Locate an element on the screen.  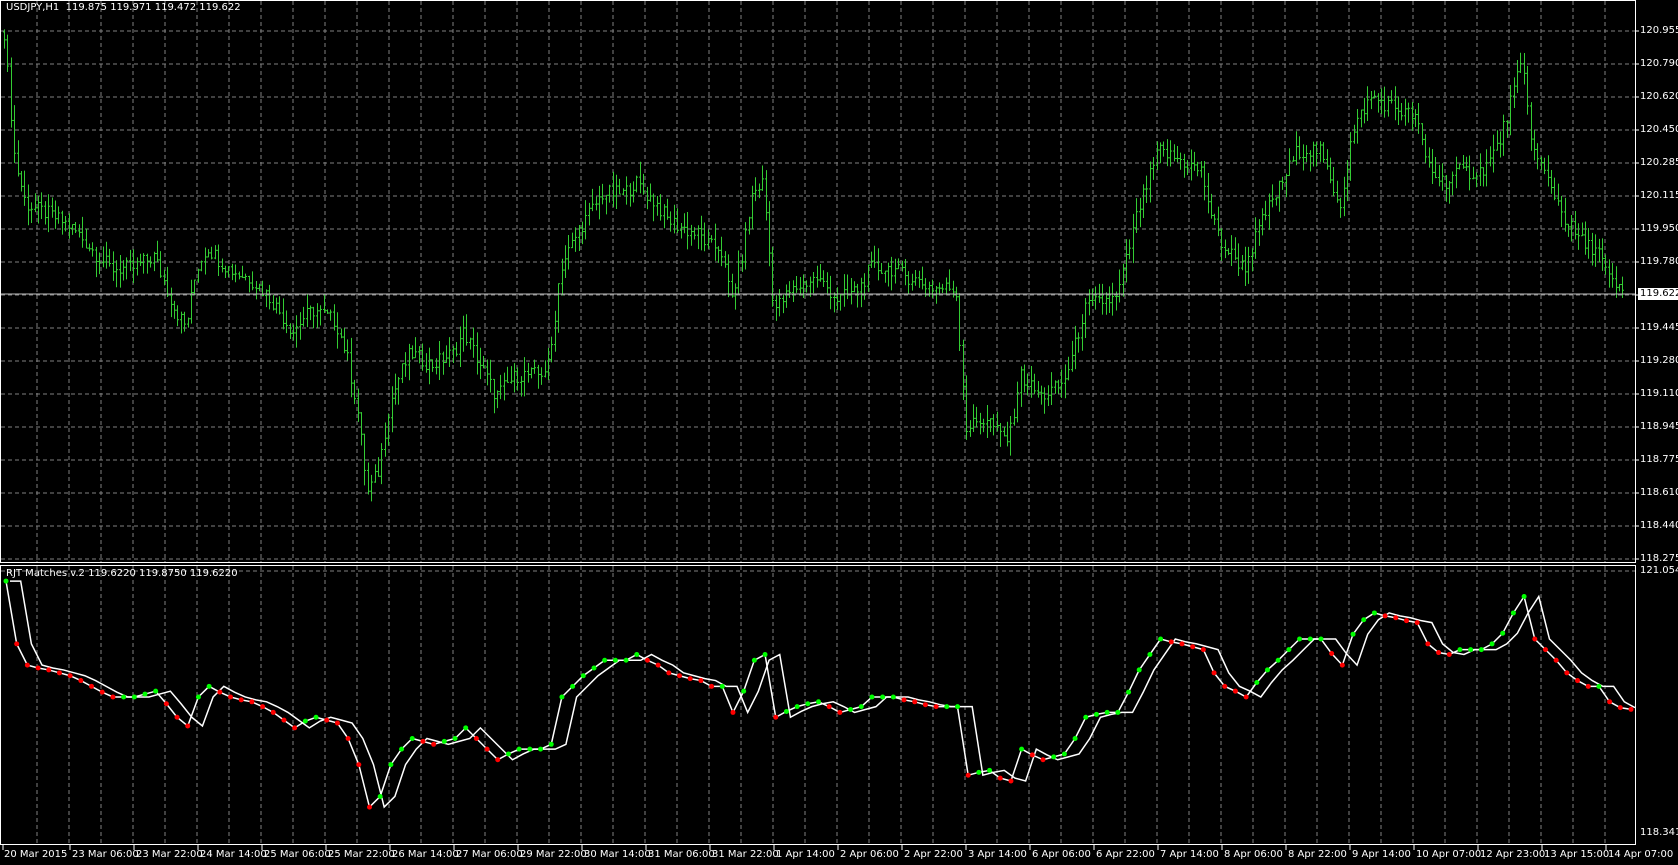
time-tick-label: 6 Apr 06:00 is located at coordinates (1061, 854).